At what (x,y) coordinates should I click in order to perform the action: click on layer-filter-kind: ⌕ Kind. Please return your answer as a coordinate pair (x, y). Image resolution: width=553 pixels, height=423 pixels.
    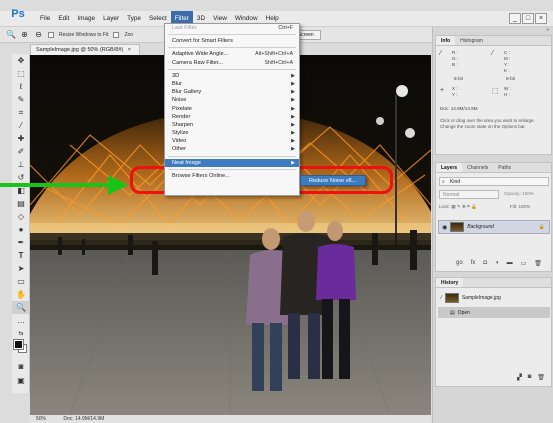
    Looking at the image, I should click on (494, 181).